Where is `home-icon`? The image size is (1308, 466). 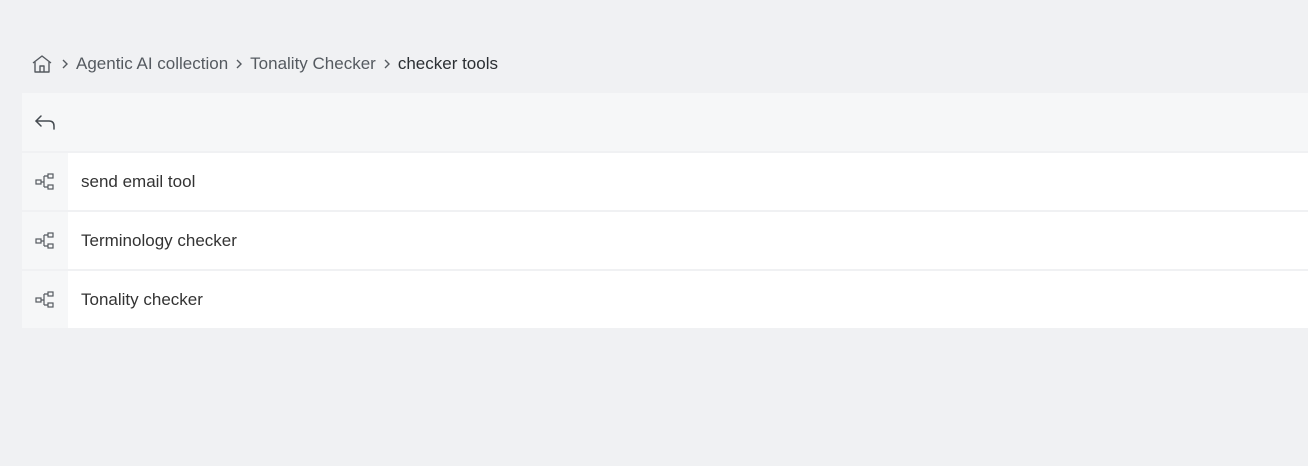
home-icon is located at coordinates (42, 64).